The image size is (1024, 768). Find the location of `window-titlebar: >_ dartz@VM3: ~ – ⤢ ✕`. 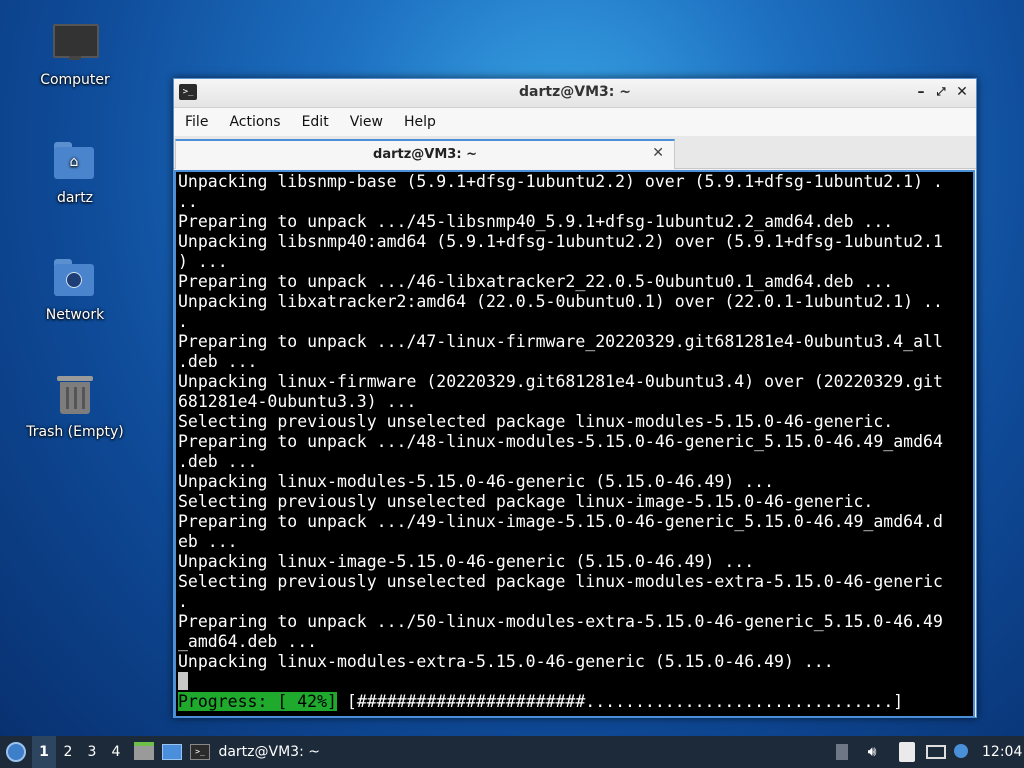

window-titlebar: >_ dartz@VM3: ~ – ⤢ ✕ is located at coordinates (575, 93).